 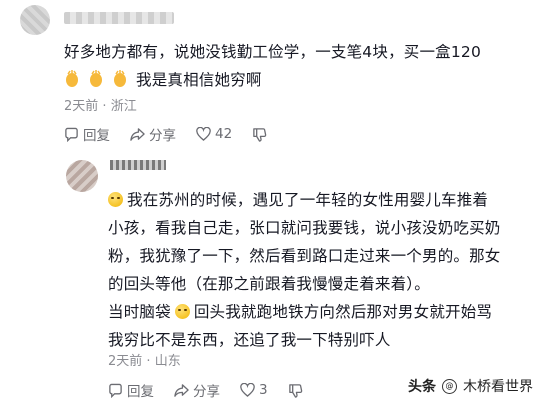 I want to click on reply-location: 山东, so click(x=167, y=361).